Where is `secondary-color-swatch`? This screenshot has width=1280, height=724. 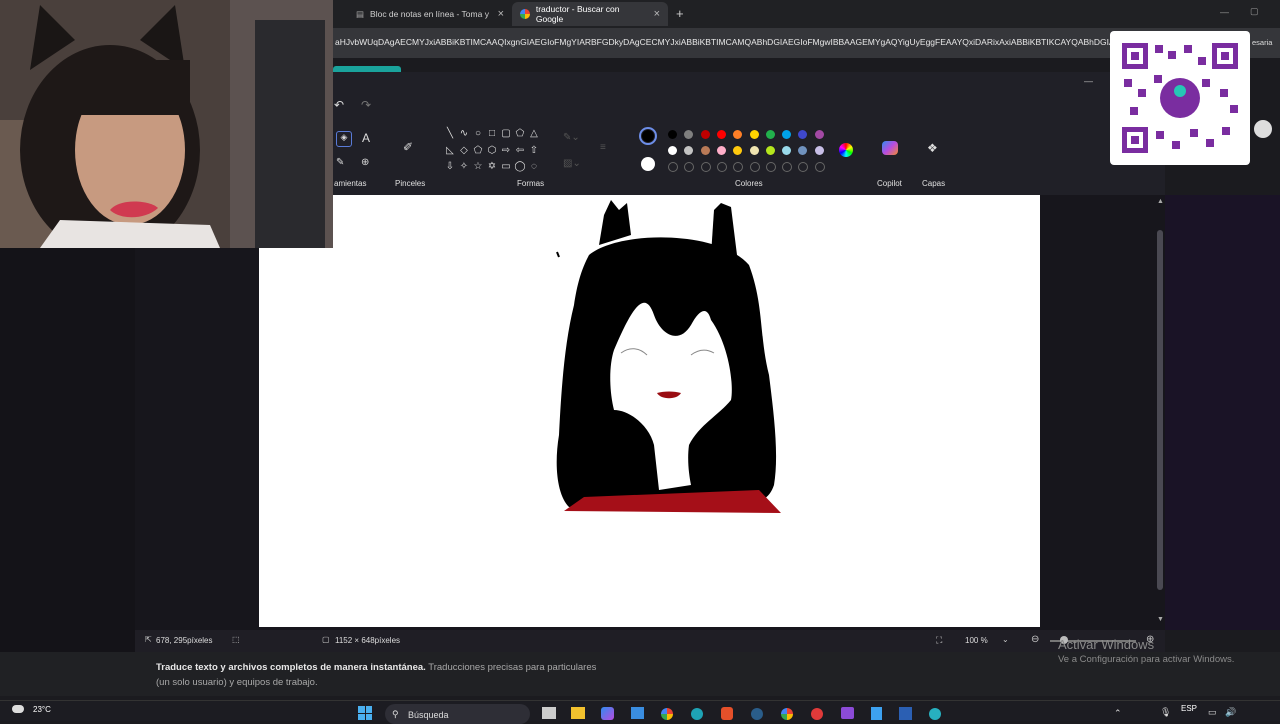
secondary-color-swatch is located at coordinates (648, 164).